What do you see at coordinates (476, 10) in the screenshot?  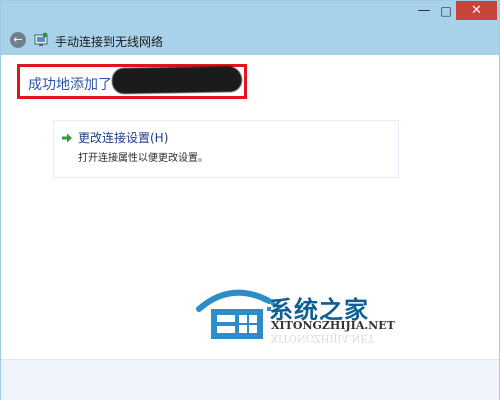 I see `close-button: ✕` at bounding box center [476, 10].